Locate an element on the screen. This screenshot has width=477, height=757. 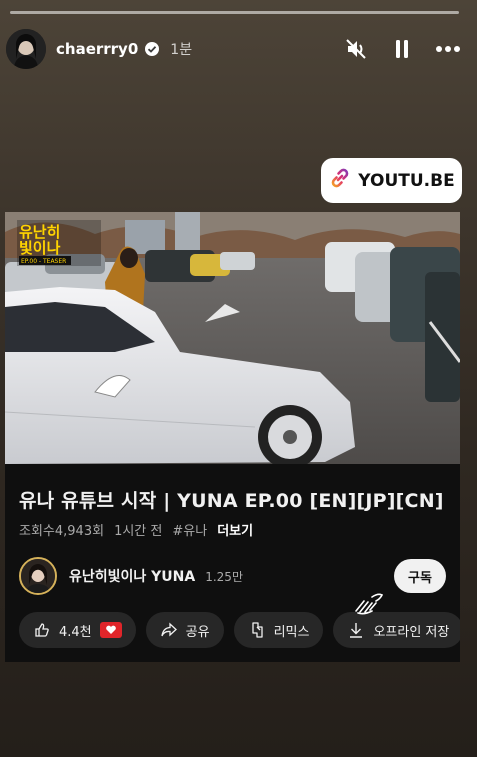
heart-badge-icon is located at coordinates (110, 630).